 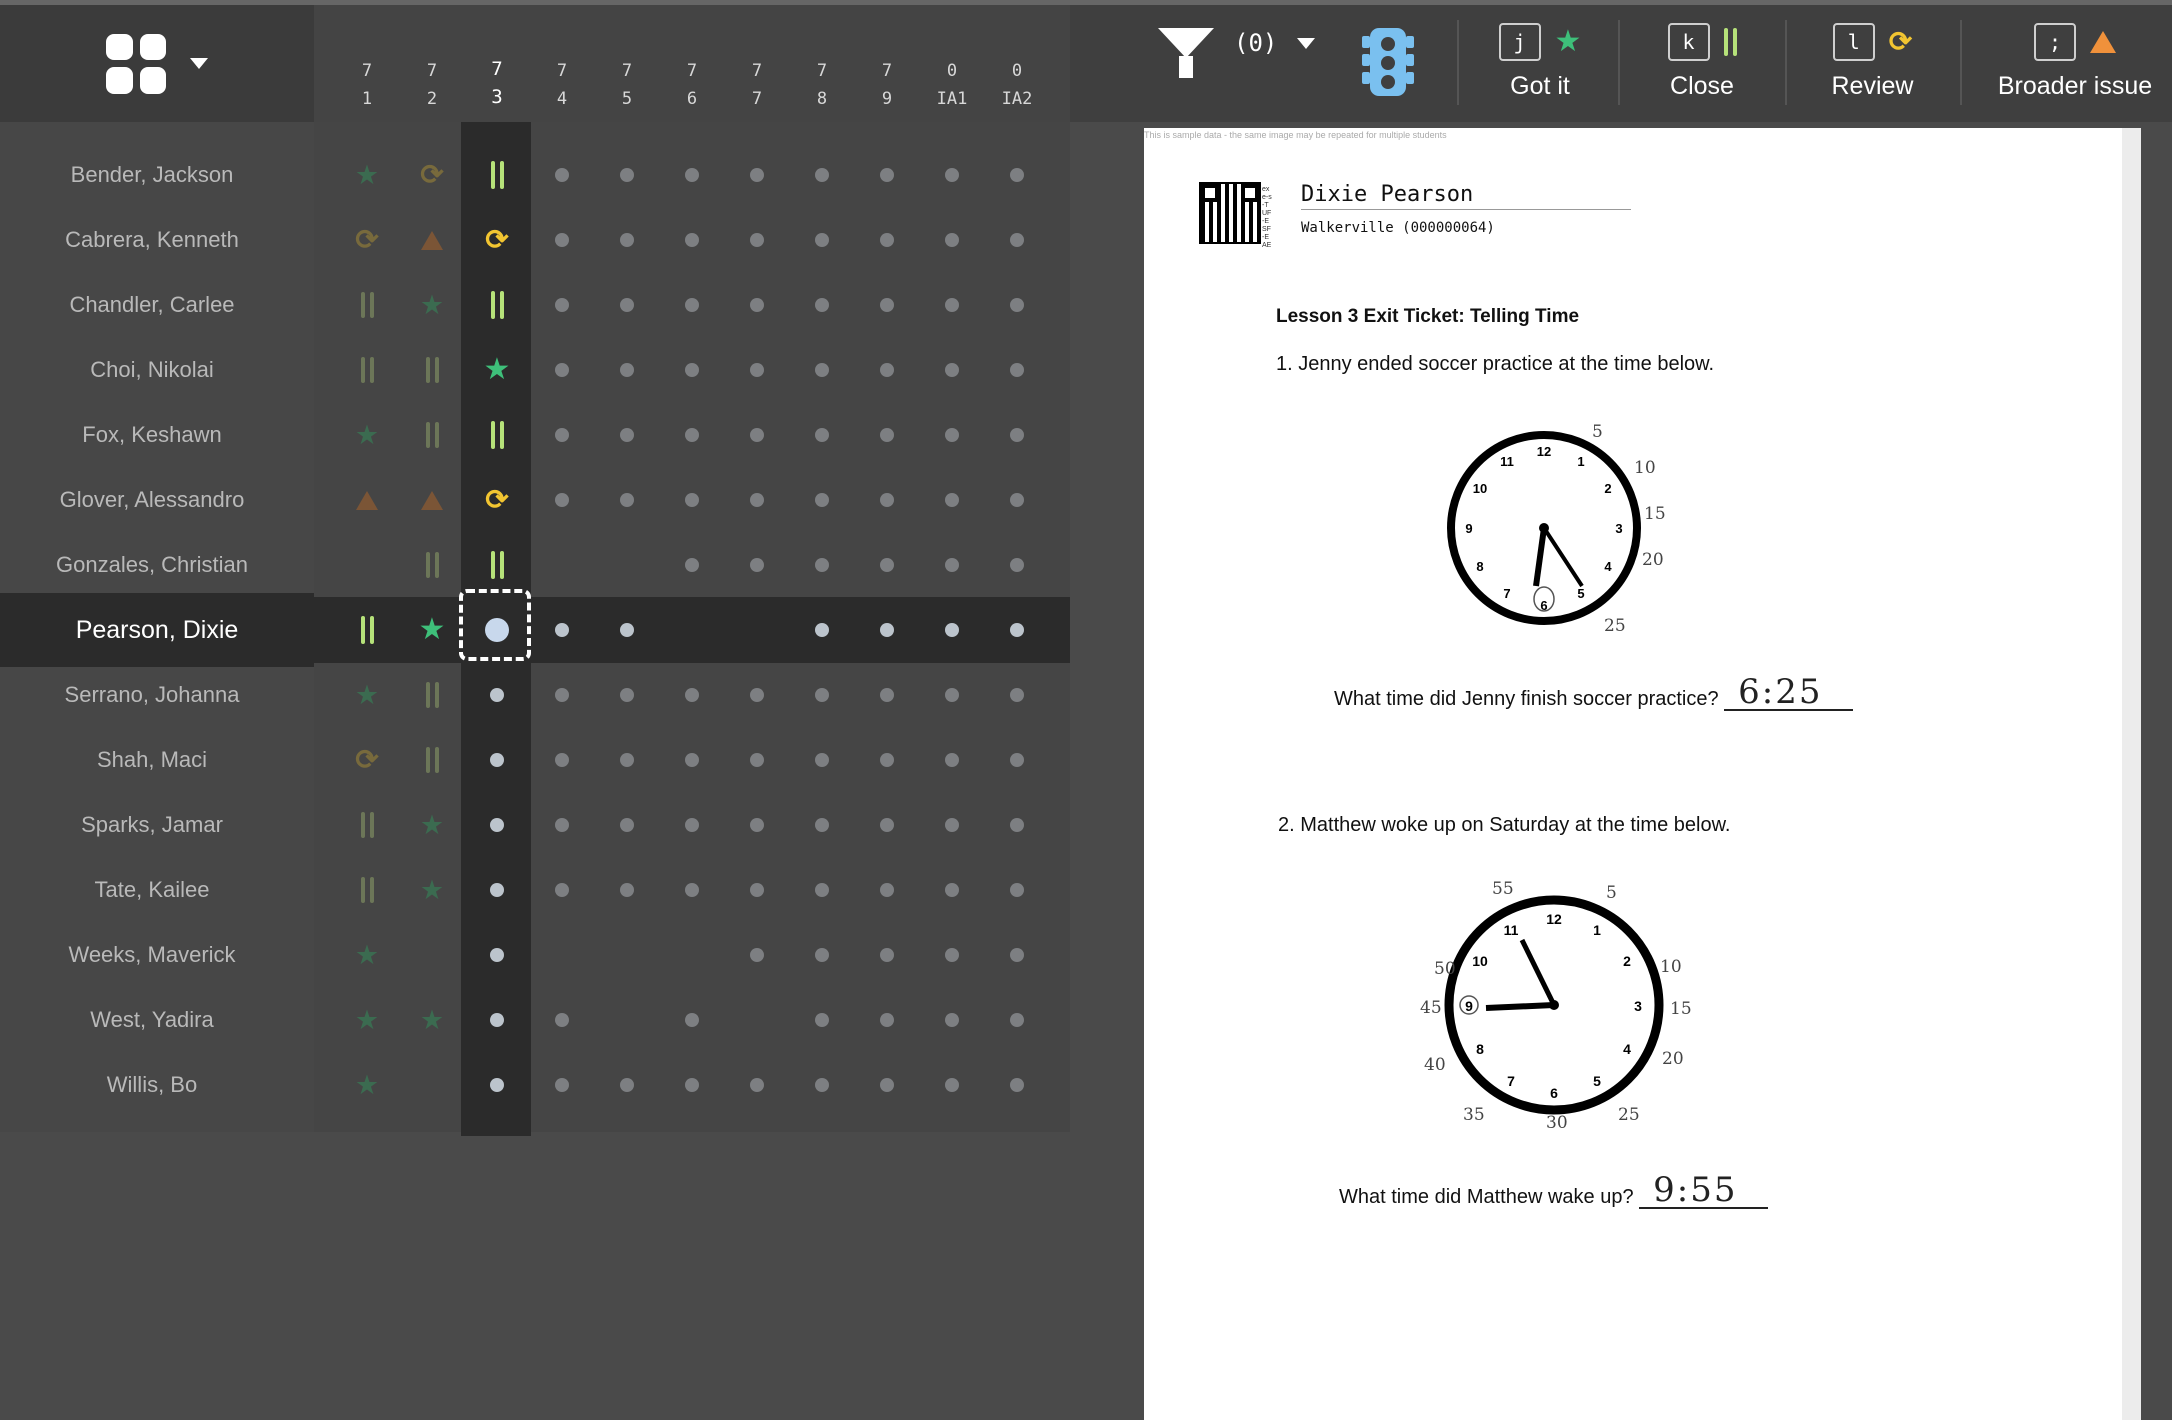 What do you see at coordinates (1872, 60) in the screenshot?
I see `review-button: l ⟳ Review` at bounding box center [1872, 60].